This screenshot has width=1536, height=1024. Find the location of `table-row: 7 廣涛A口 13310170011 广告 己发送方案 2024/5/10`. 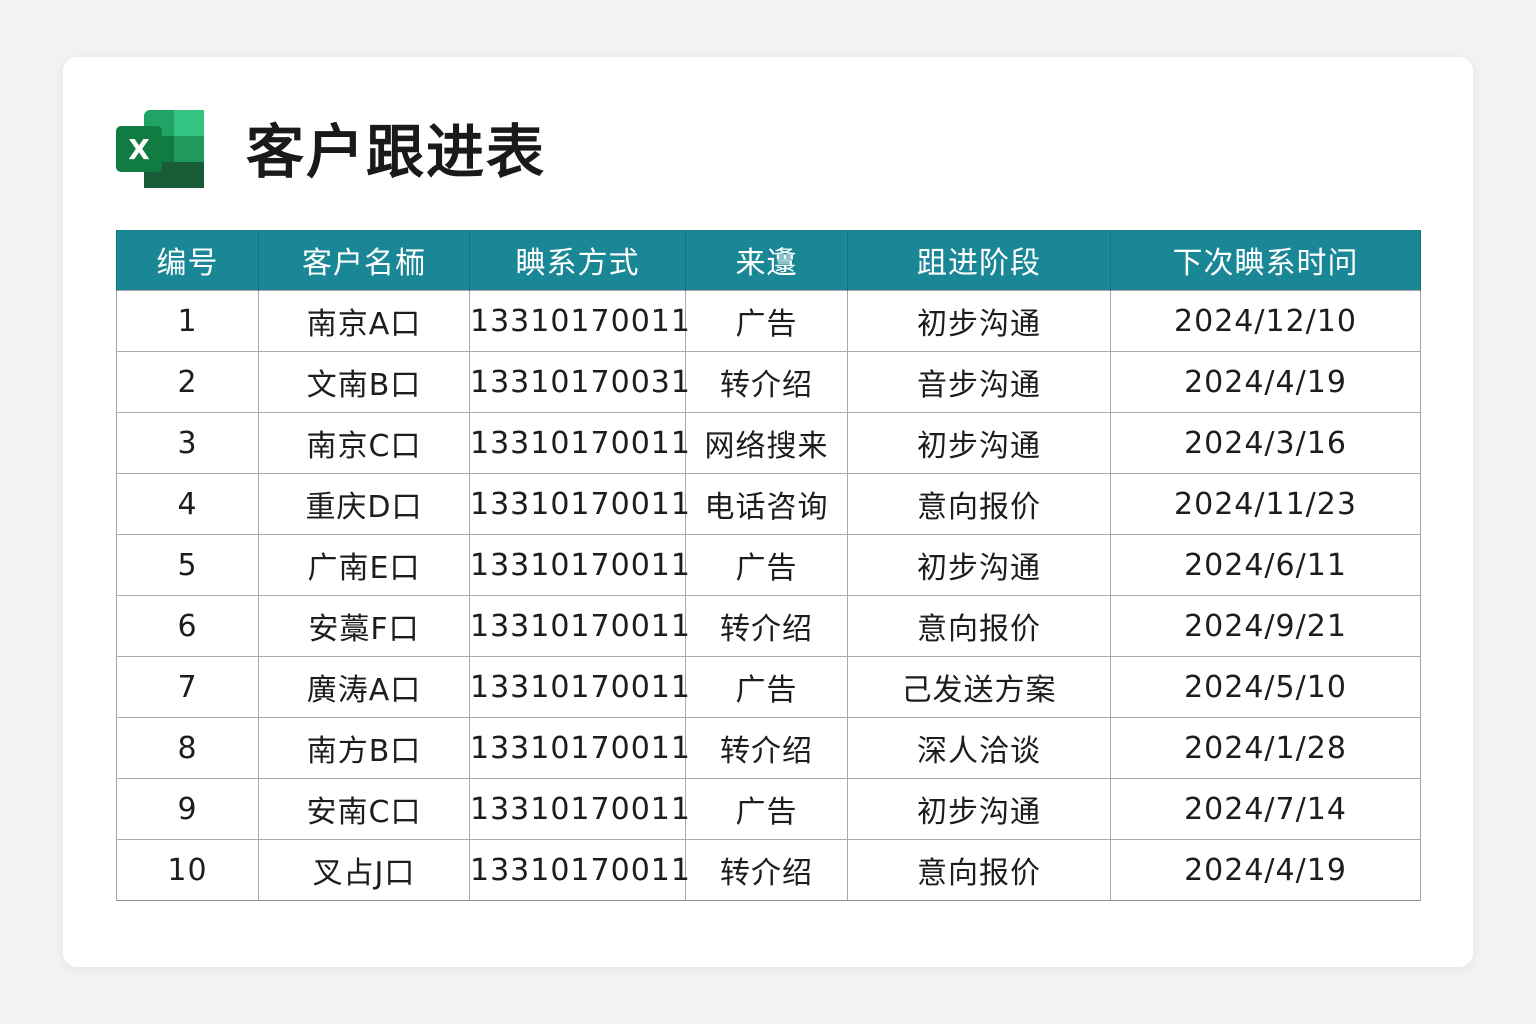

table-row: 7 廣涛A口 13310170011 广告 己发送方案 2024/5/10 is located at coordinates (768, 687).